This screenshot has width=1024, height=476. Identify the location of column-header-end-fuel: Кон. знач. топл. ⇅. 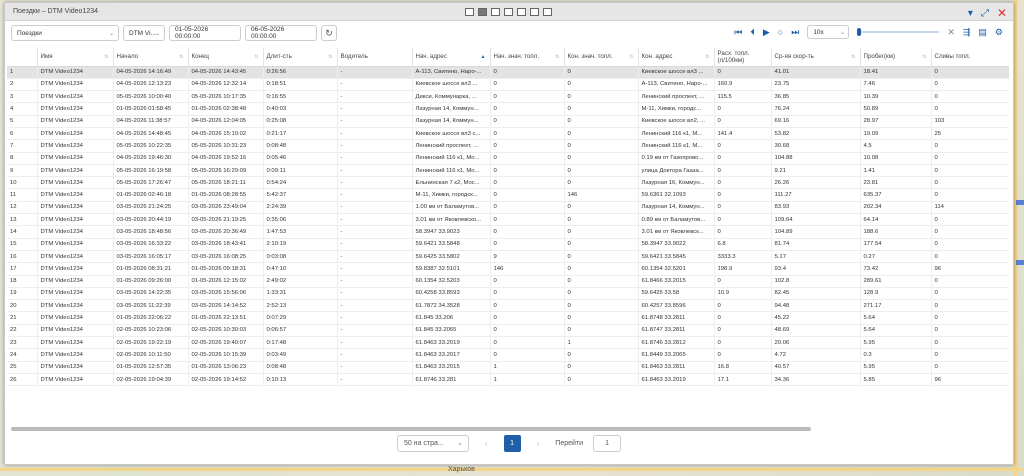
(601, 57).